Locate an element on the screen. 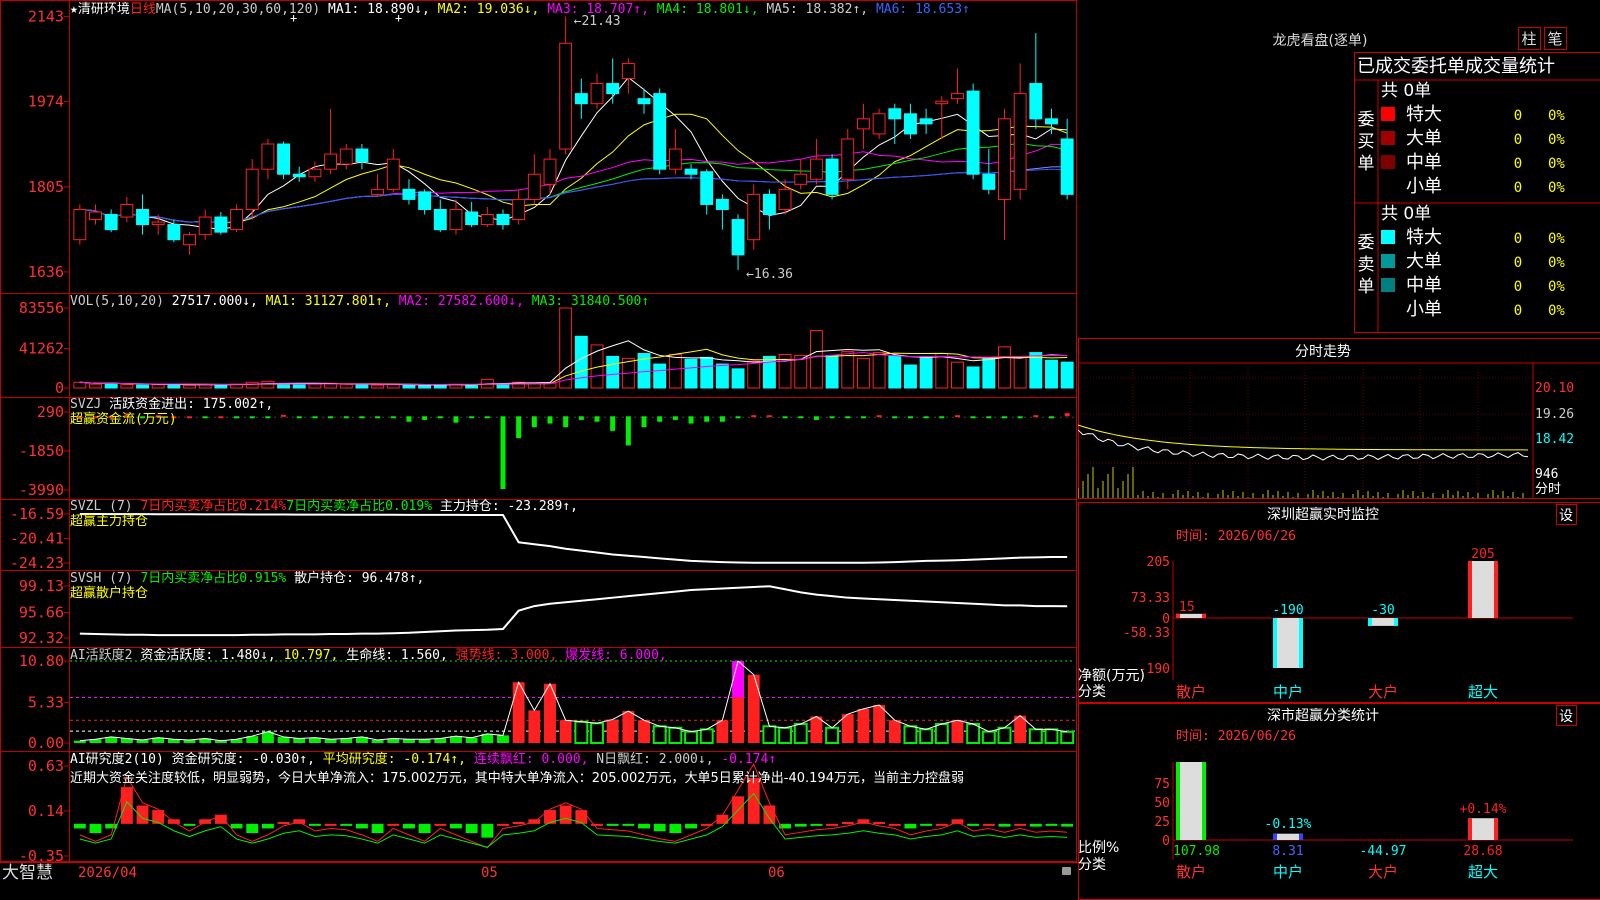 This screenshot has width=1600, height=900. svzl-header-part-1: 7日内买卖净占比0.214% is located at coordinates (213, 506).